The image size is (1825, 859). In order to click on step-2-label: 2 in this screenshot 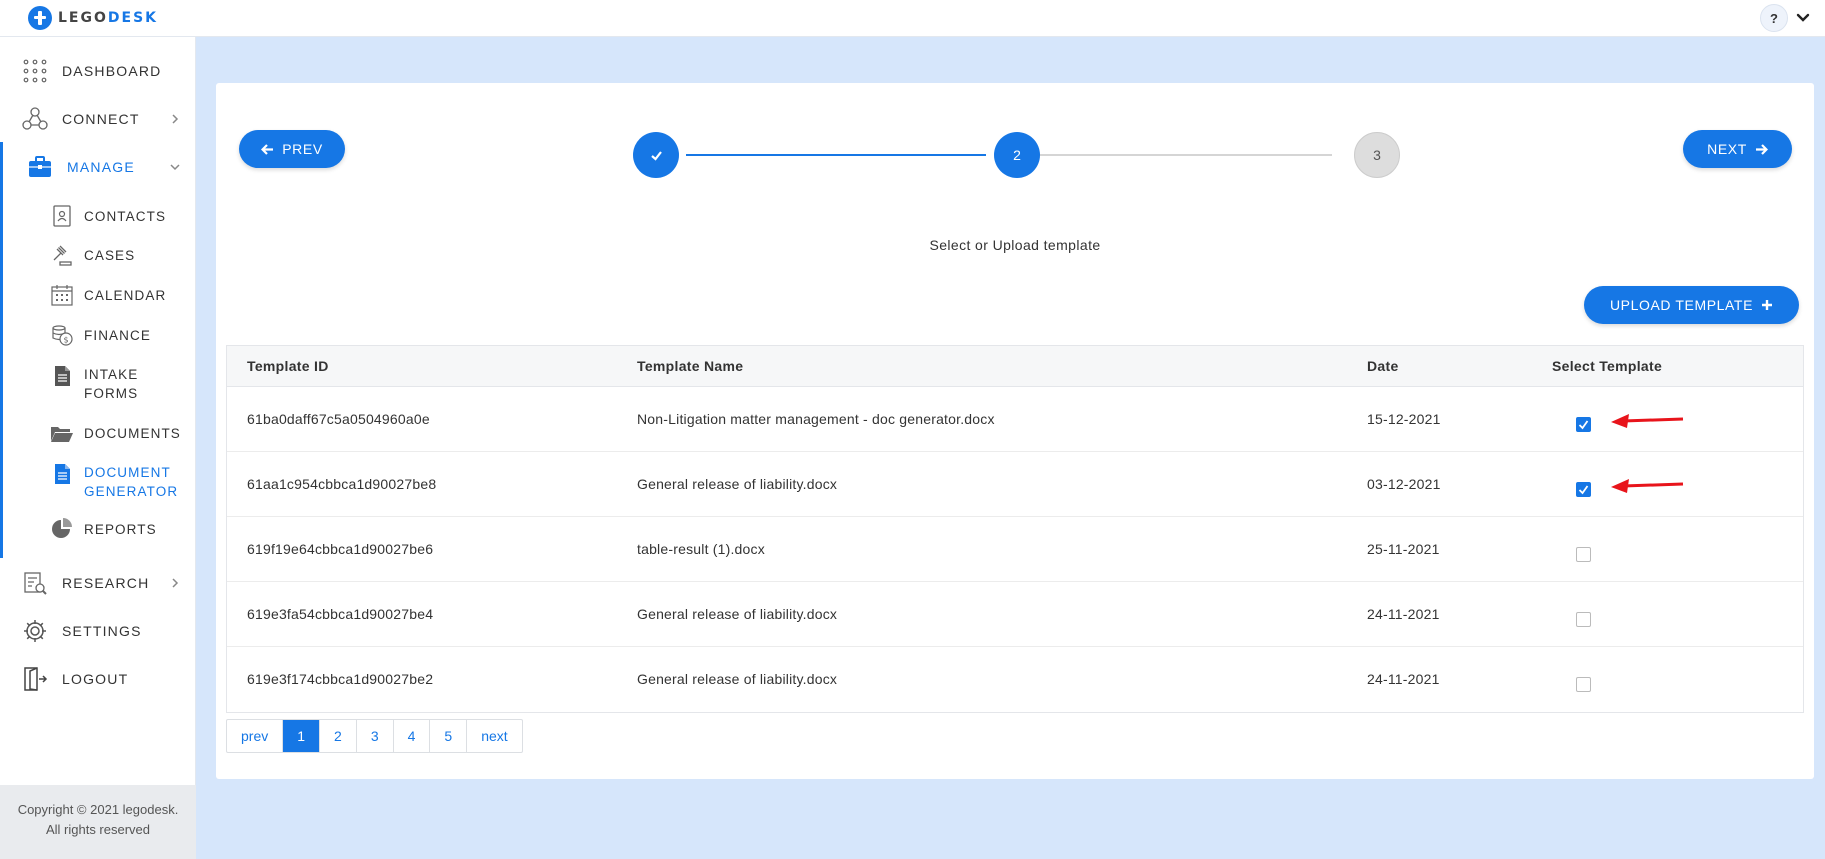, I will do `click(1017, 155)`.